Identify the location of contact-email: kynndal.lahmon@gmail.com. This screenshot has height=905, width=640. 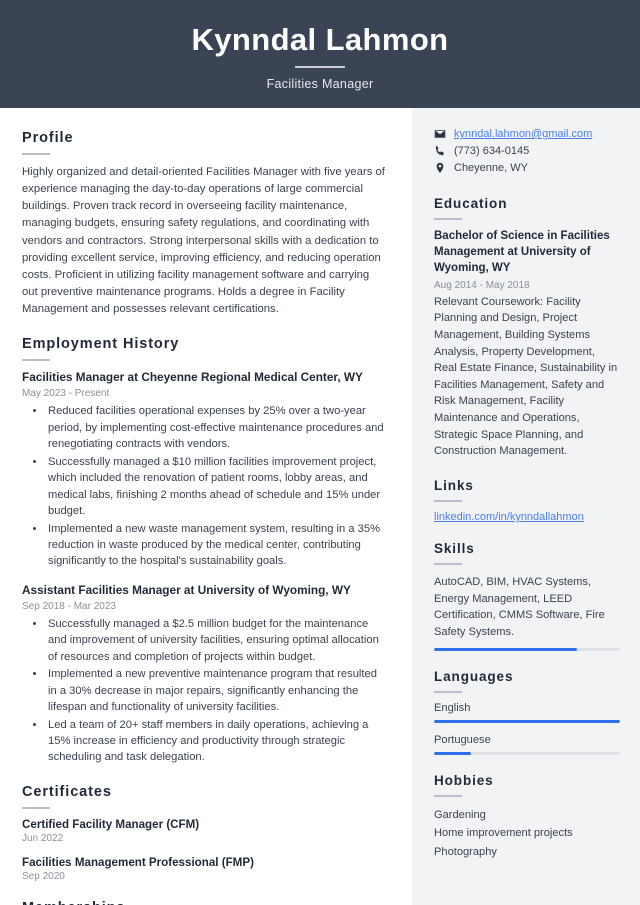
(527, 134).